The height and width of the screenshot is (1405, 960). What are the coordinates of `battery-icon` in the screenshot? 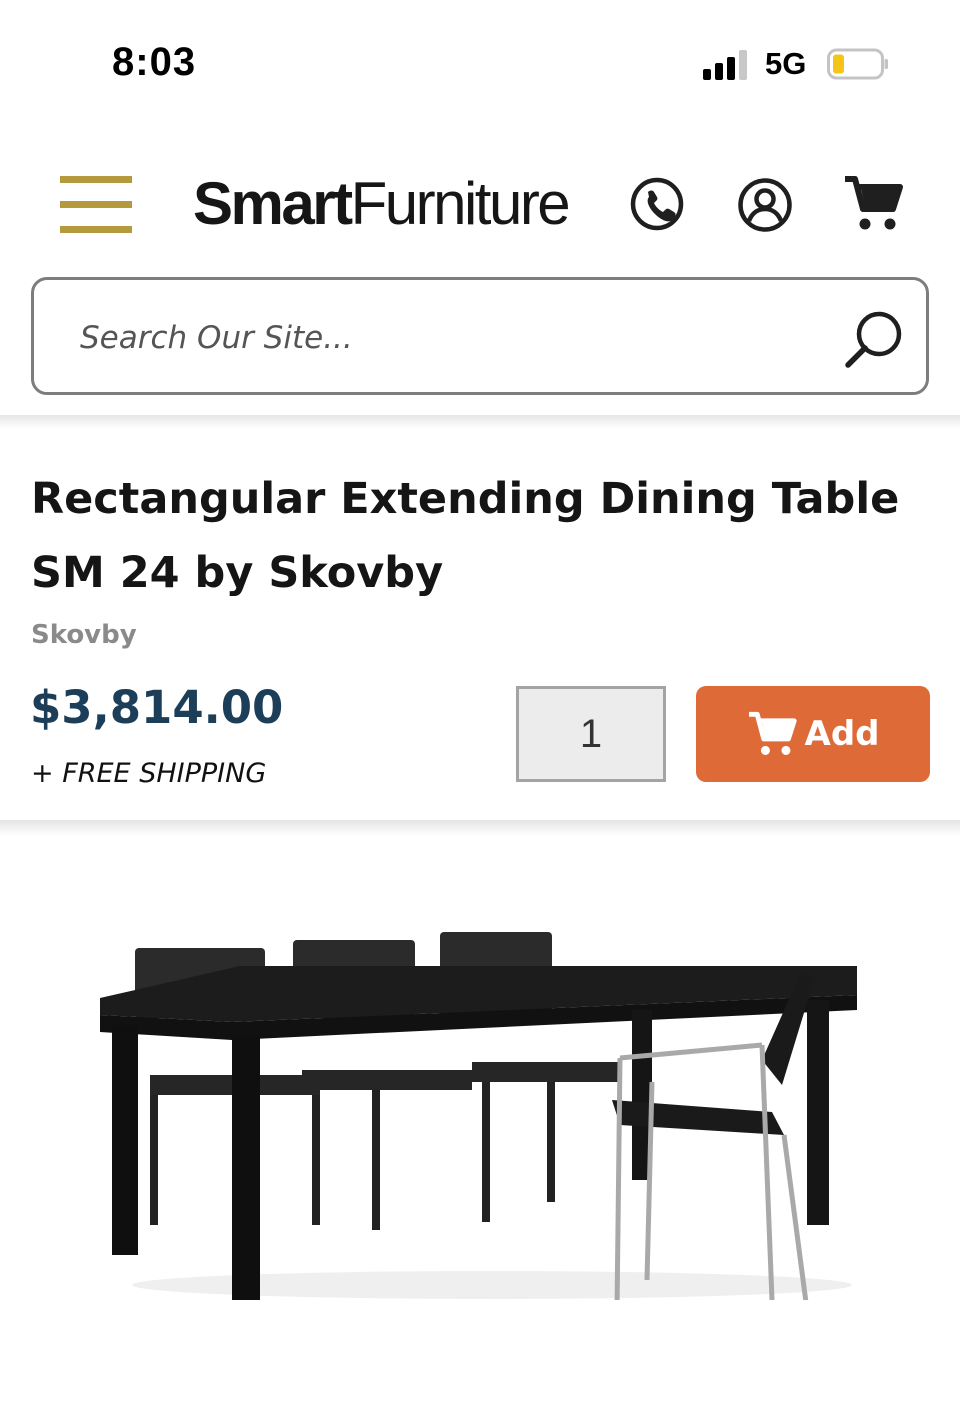 It's located at (857, 64).